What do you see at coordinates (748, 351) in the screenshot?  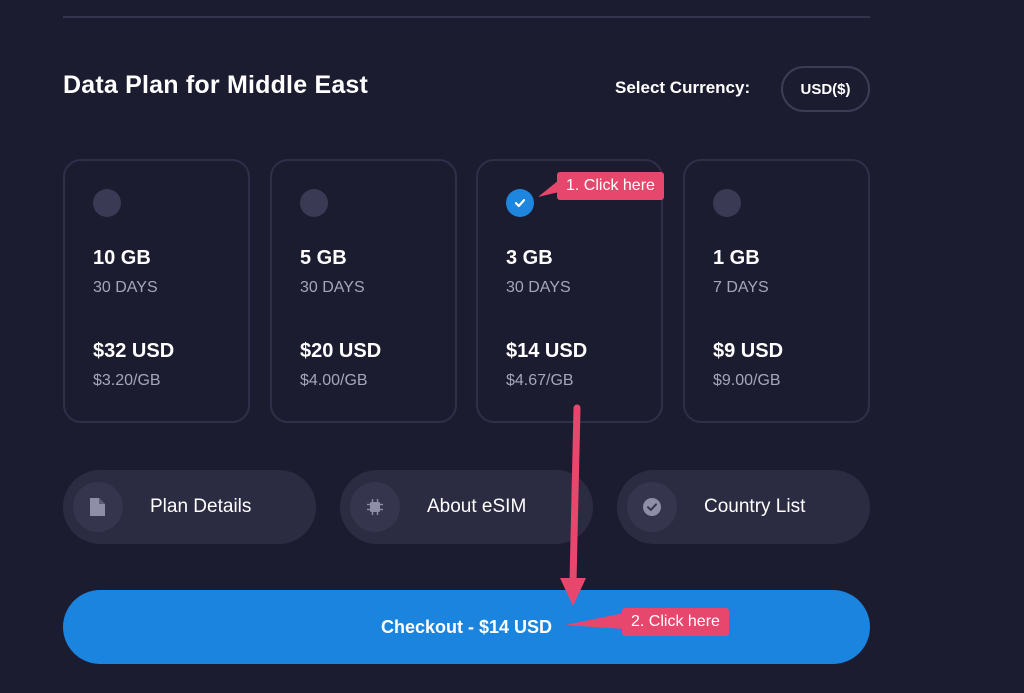 I see `plan-price: $9 USD` at bounding box center [748, 351].